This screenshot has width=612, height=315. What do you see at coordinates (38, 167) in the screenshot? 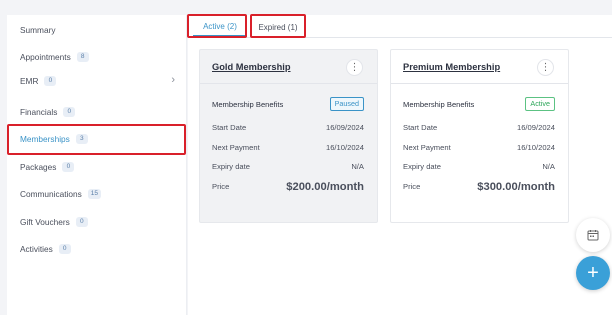
I see `sidebar-item-label: Packages` at bounding box center [38, 167].